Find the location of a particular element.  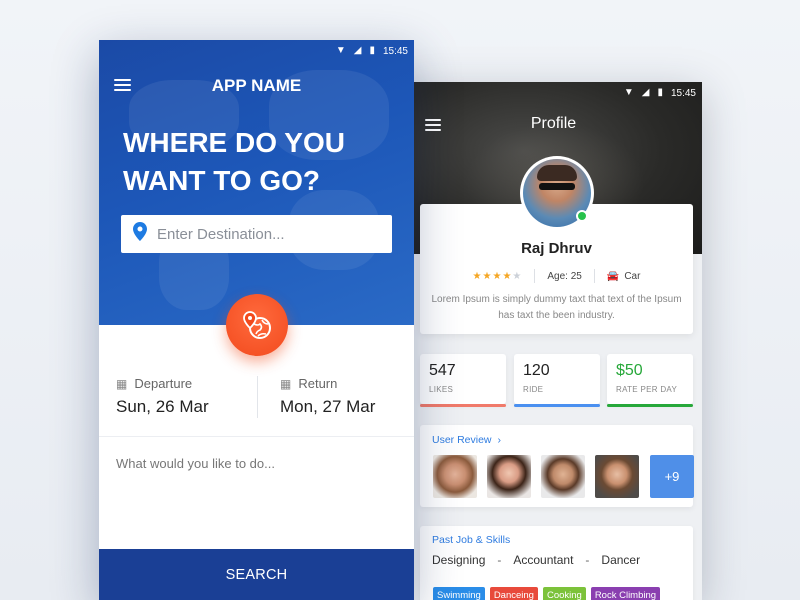

rating-stars: ★★★★★ is located at coordinates (497, 276).